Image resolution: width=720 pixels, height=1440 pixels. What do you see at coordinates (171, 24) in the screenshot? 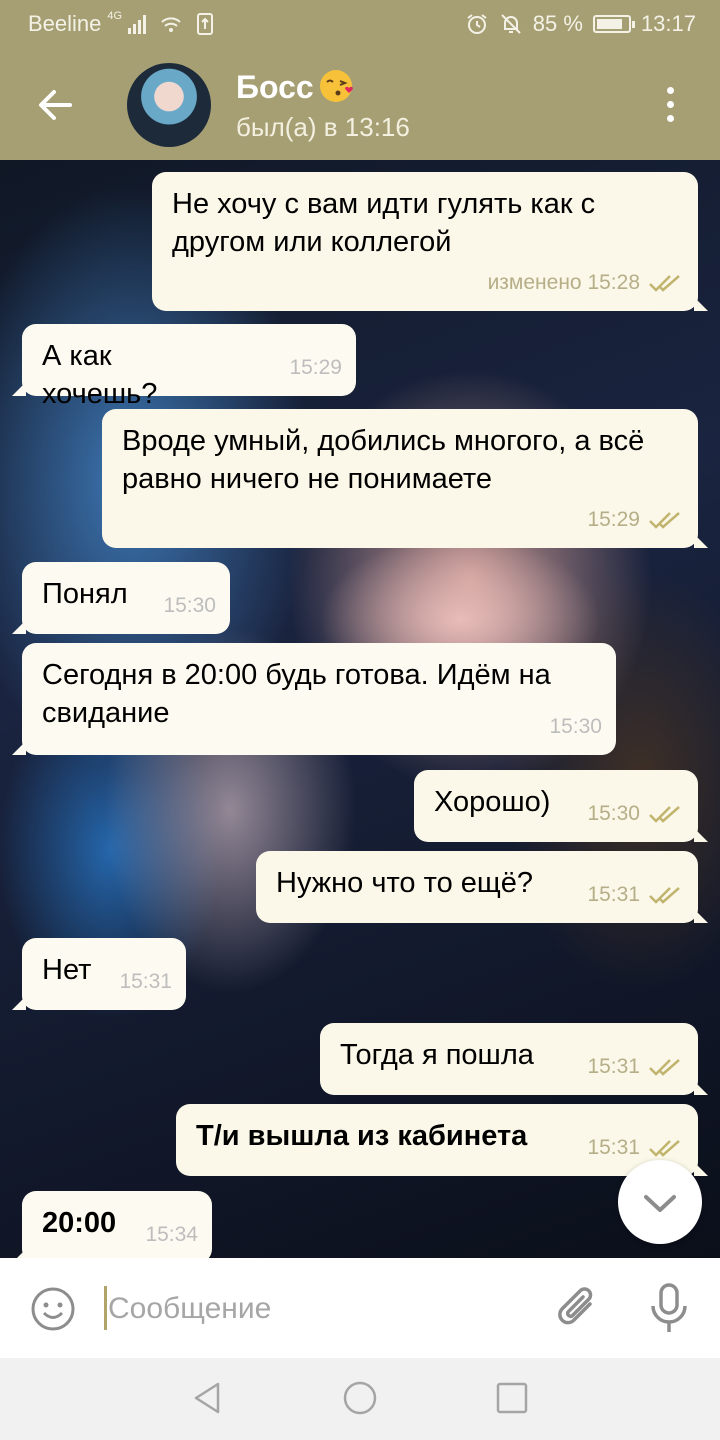
I see `wifi-icon` at bounding box center [171, 24].